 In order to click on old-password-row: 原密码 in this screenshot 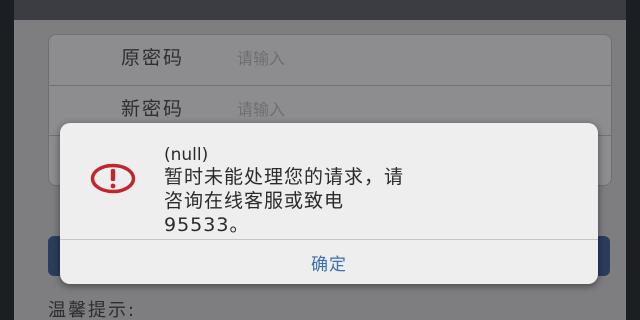, I will do `click(330, 60)`.